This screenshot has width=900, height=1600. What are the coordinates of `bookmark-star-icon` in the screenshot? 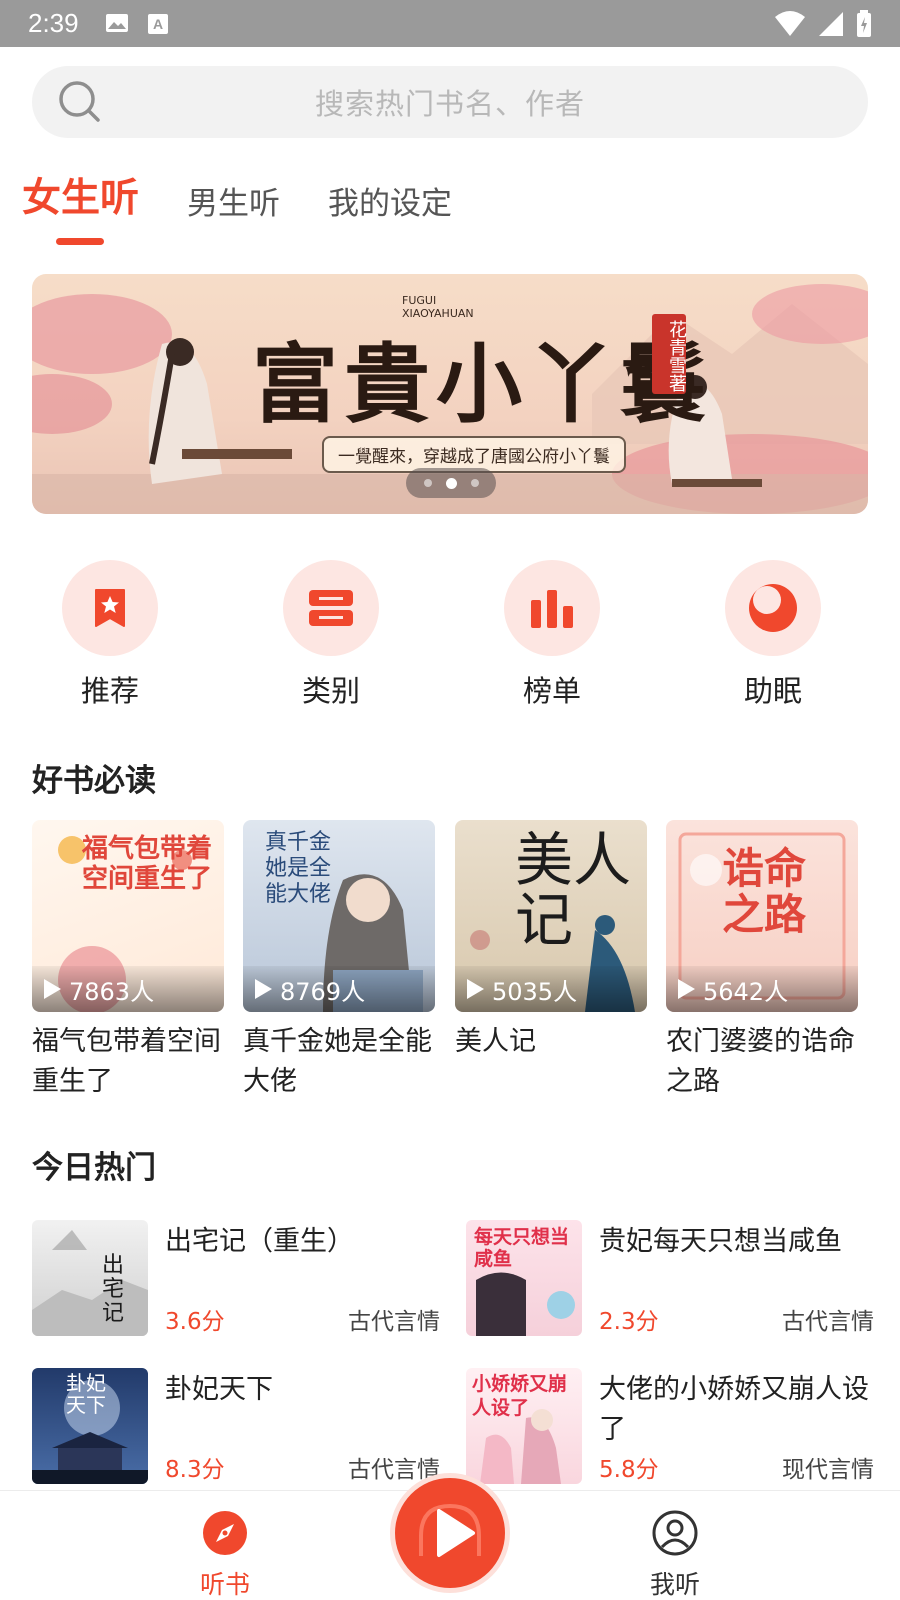 It's located at (110, 608).